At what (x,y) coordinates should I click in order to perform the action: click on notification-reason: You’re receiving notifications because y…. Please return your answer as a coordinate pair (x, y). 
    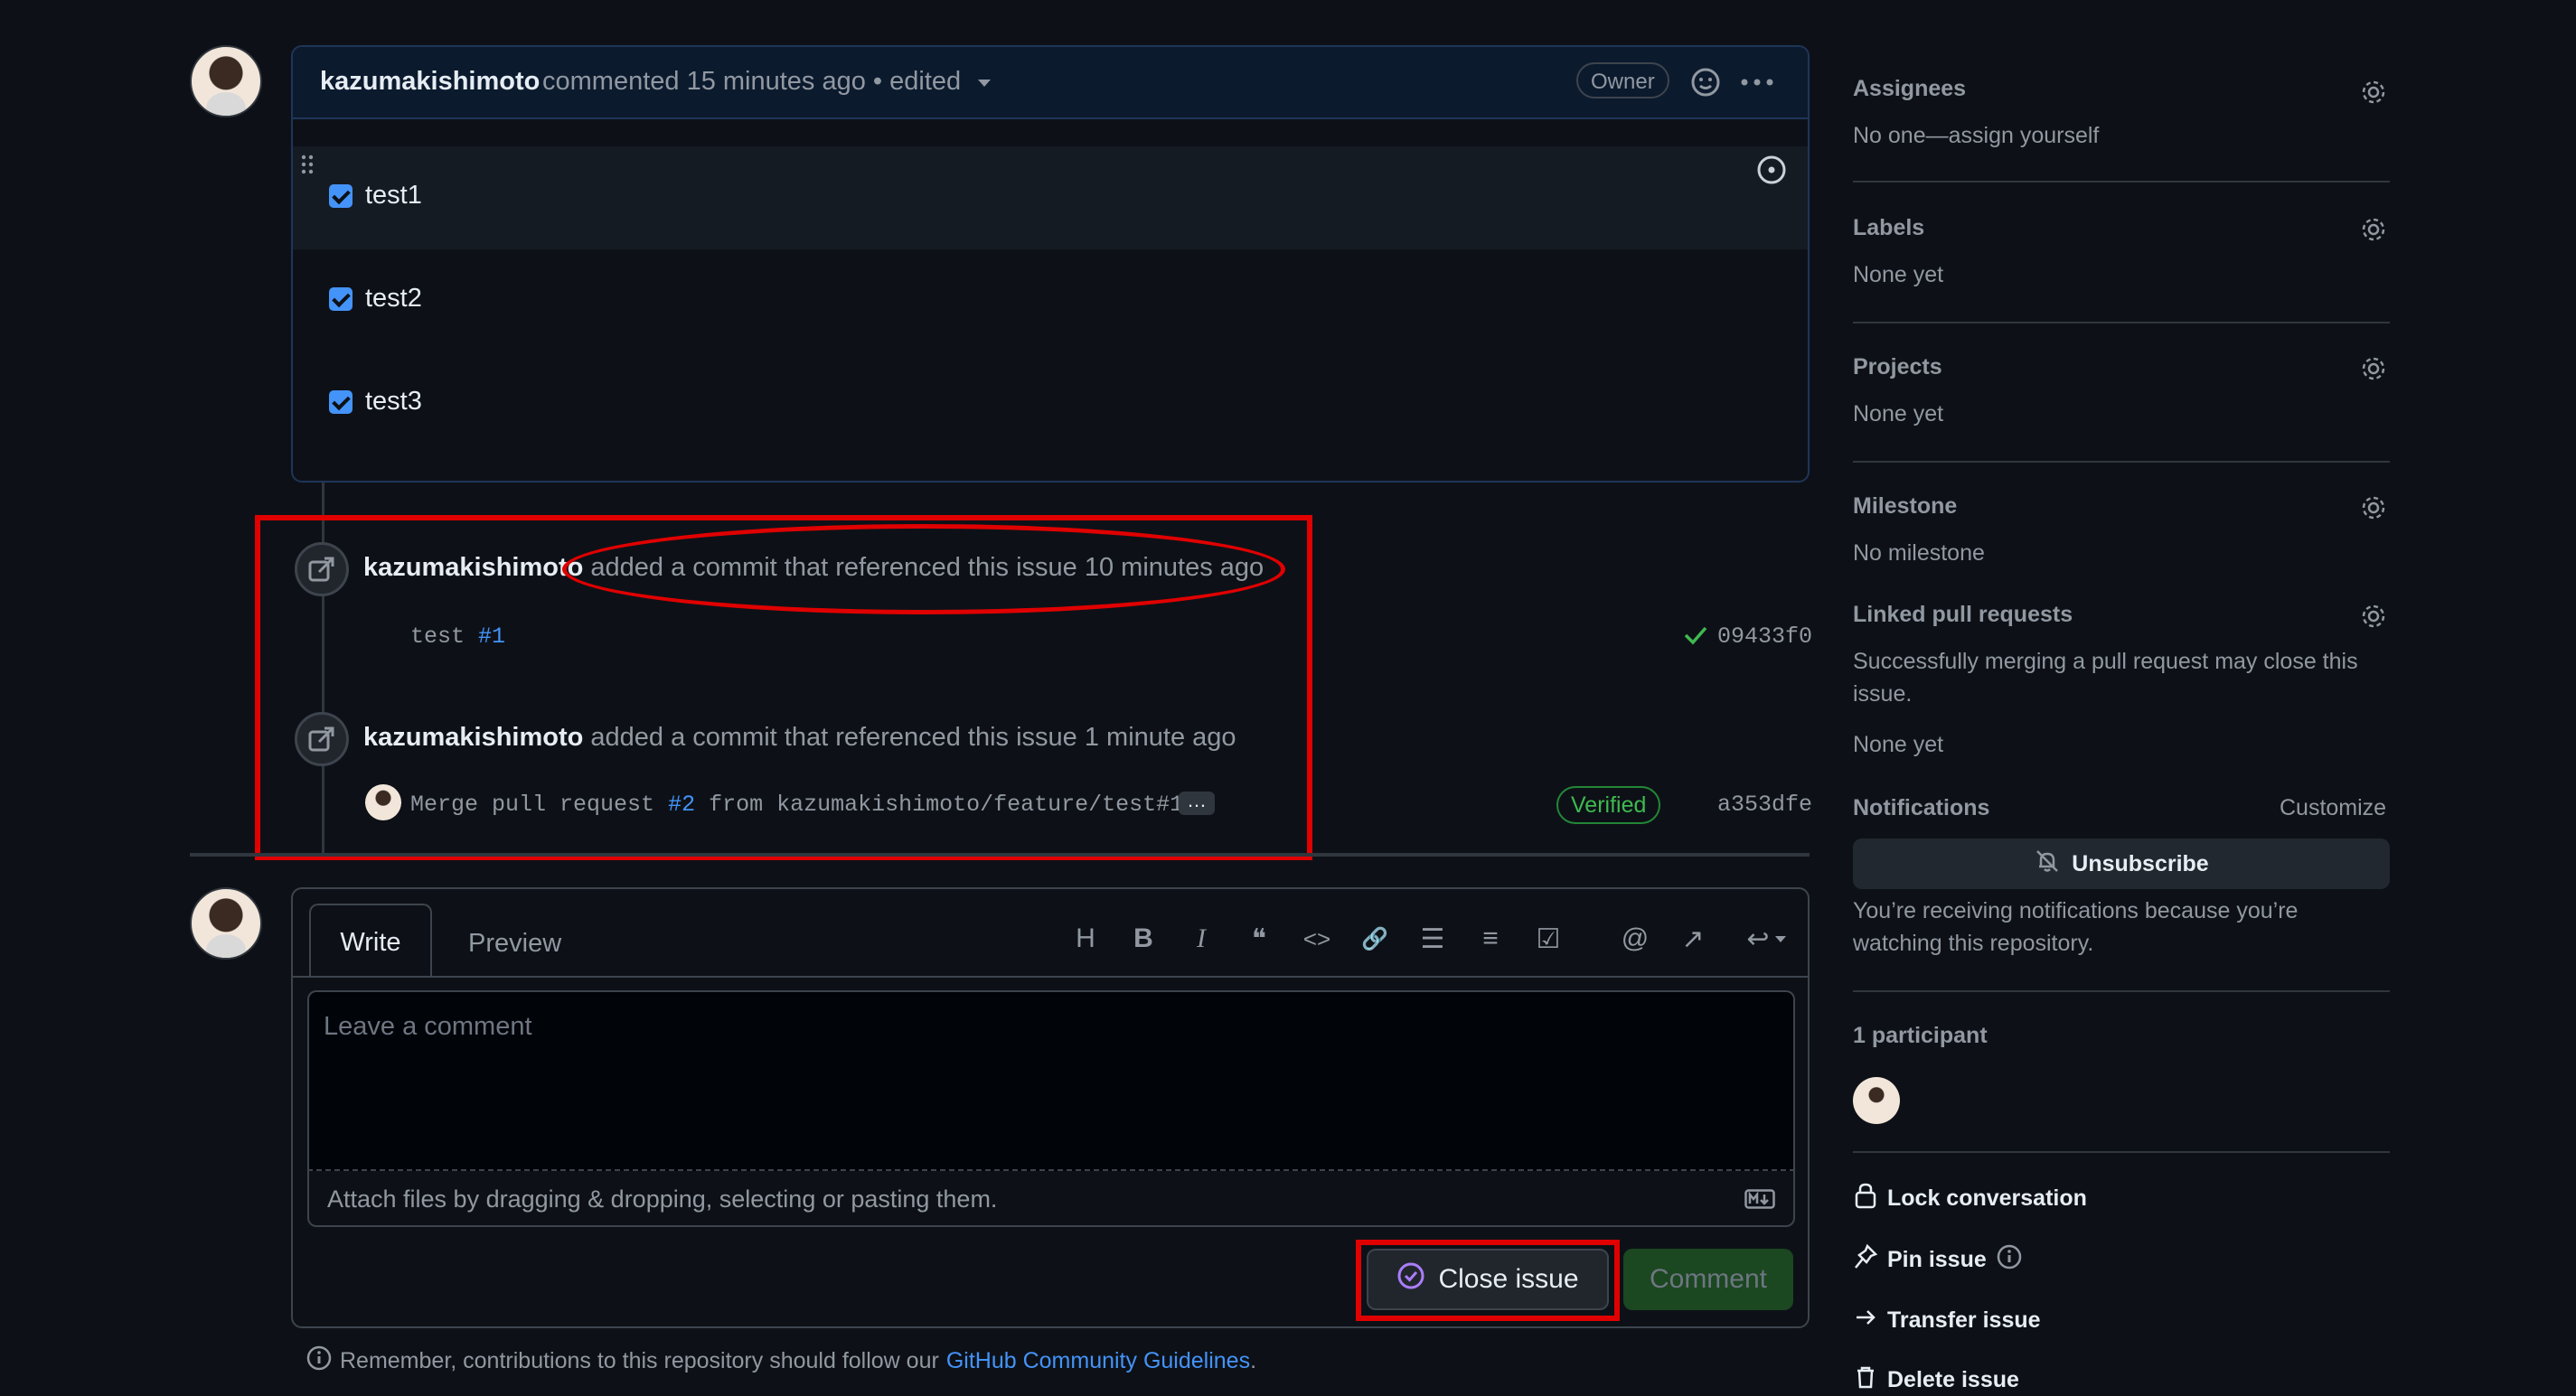
    Looking at the image, I should click on (2076, 927).